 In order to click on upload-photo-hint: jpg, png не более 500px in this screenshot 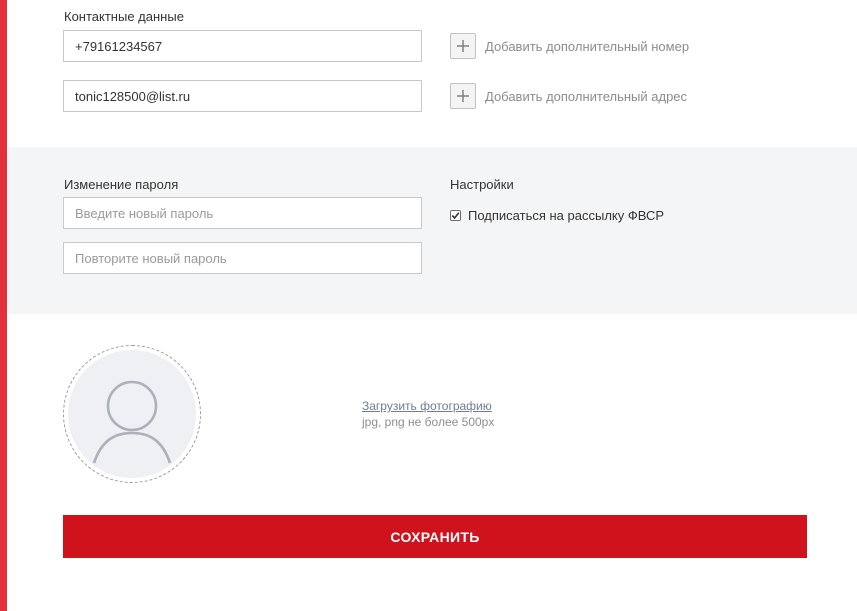, I will do `click(428, 422)`.